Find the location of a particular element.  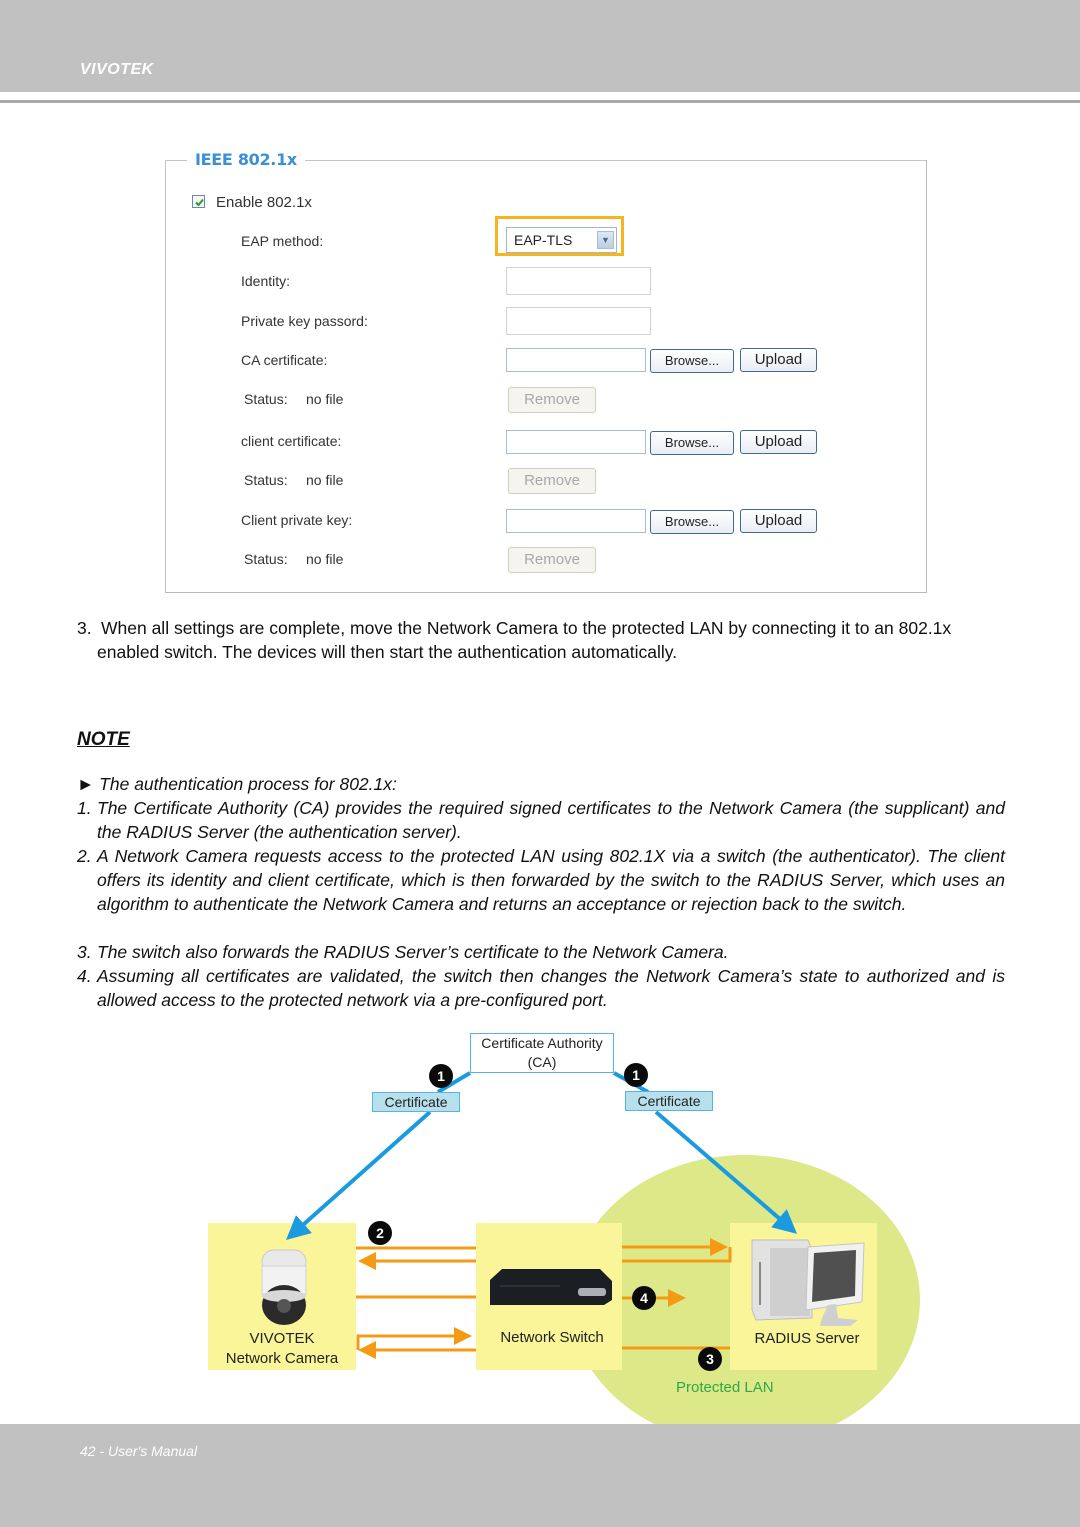

network-switch-icon is located at coordinates (551, 1287).